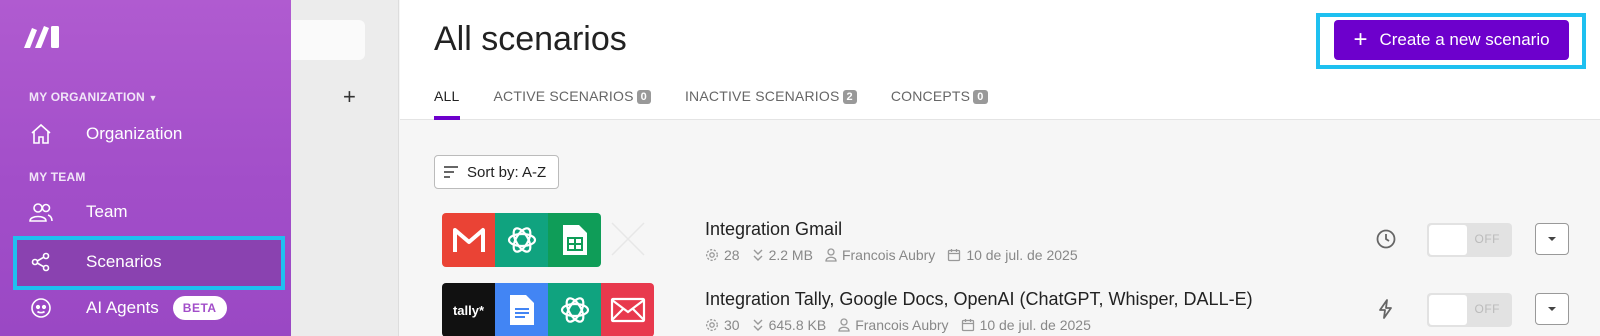 This screenshot has height=336, width=1600. Describe the element at coordinates (507, 172) in the screenshot. I see `sort-label: Sort by: A-Z` at that location.